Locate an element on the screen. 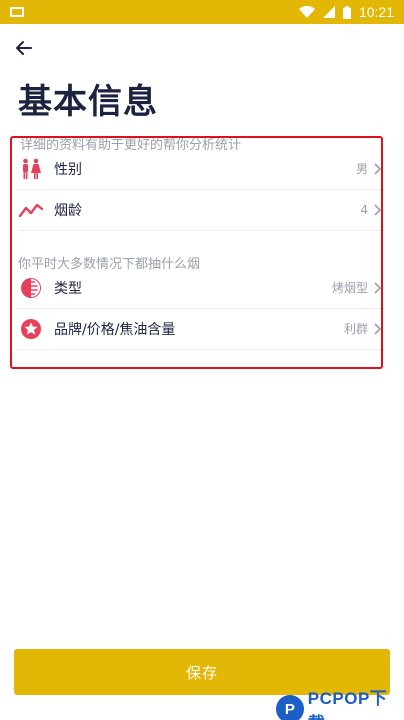  watermark-logo: P PCPOP下载 is located at coordinates (340, 702).